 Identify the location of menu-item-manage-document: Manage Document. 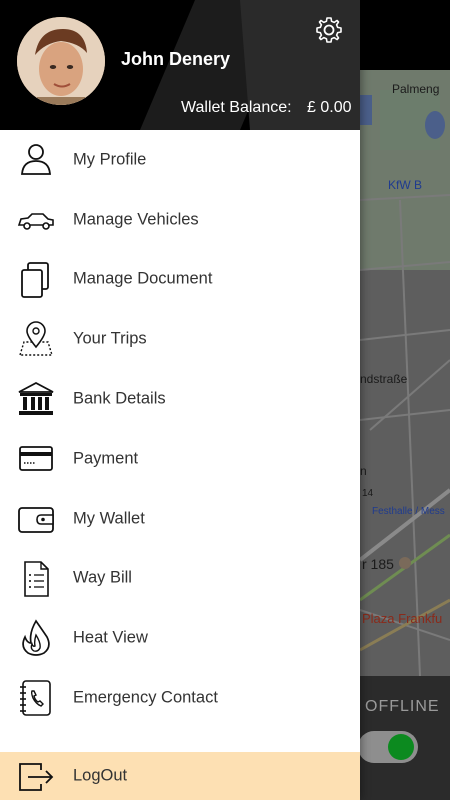
(180, 280).